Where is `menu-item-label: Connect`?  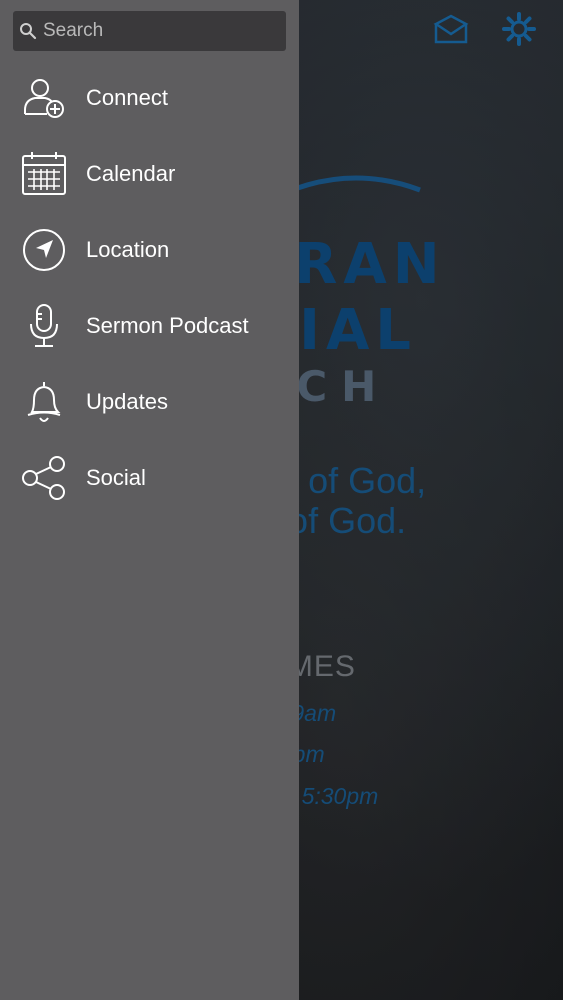
menu-item-label: Connect is located at coordinates (127, 97).